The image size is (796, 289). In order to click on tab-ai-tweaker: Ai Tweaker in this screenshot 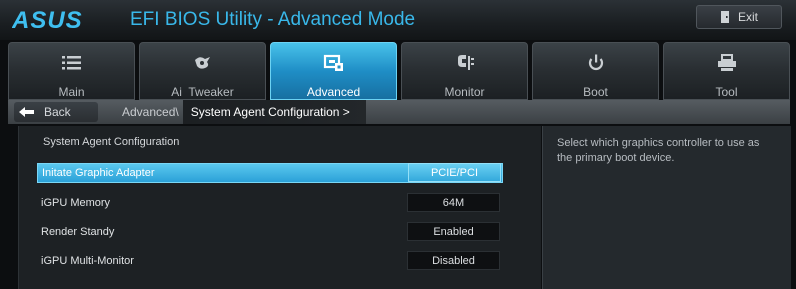, I will do `click(202, 71)`.